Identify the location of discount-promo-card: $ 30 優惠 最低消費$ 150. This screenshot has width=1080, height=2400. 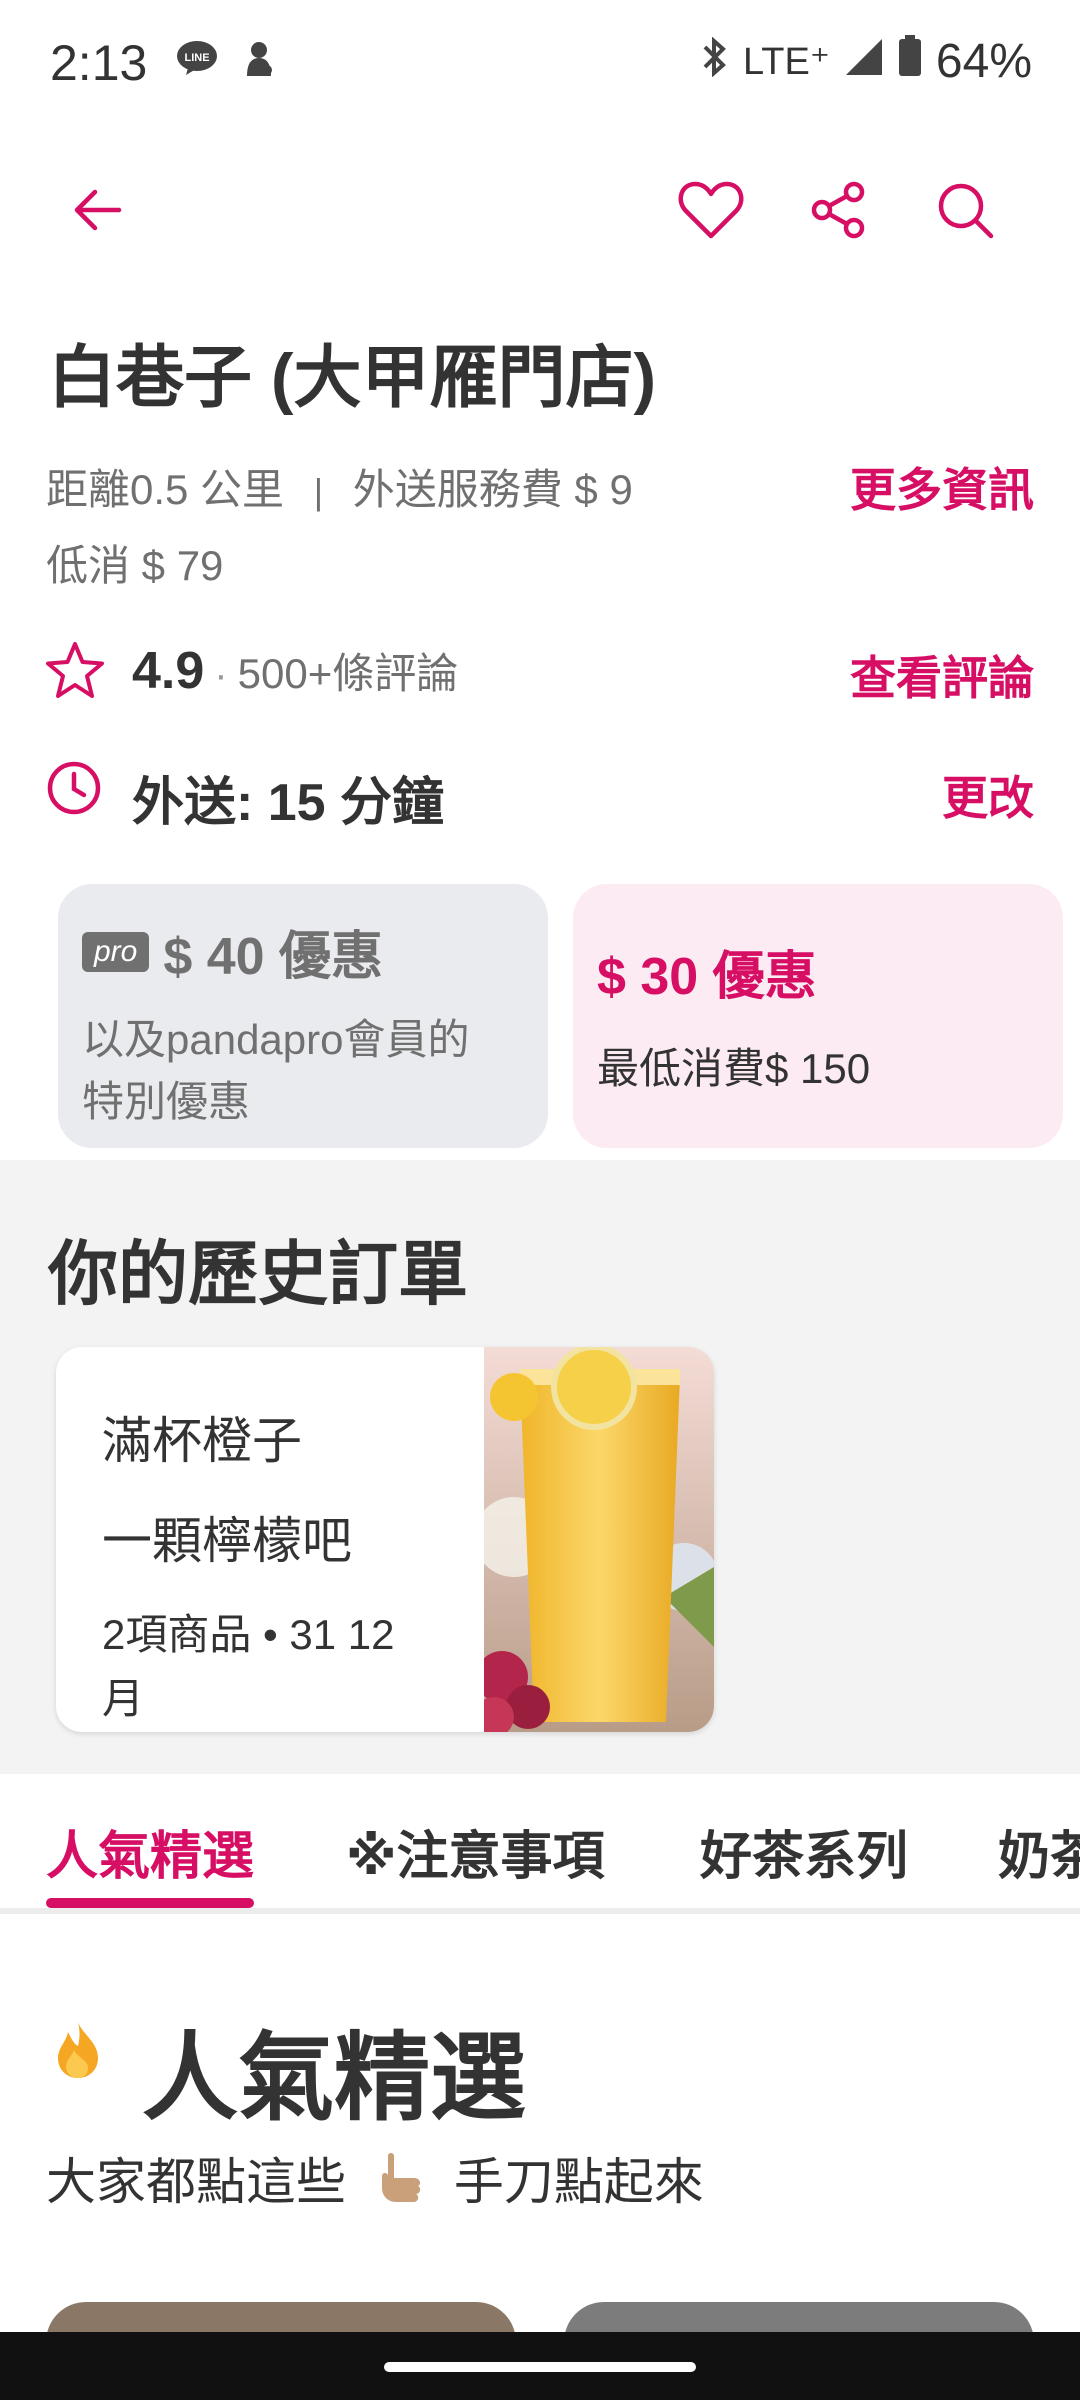
(818, 1016).